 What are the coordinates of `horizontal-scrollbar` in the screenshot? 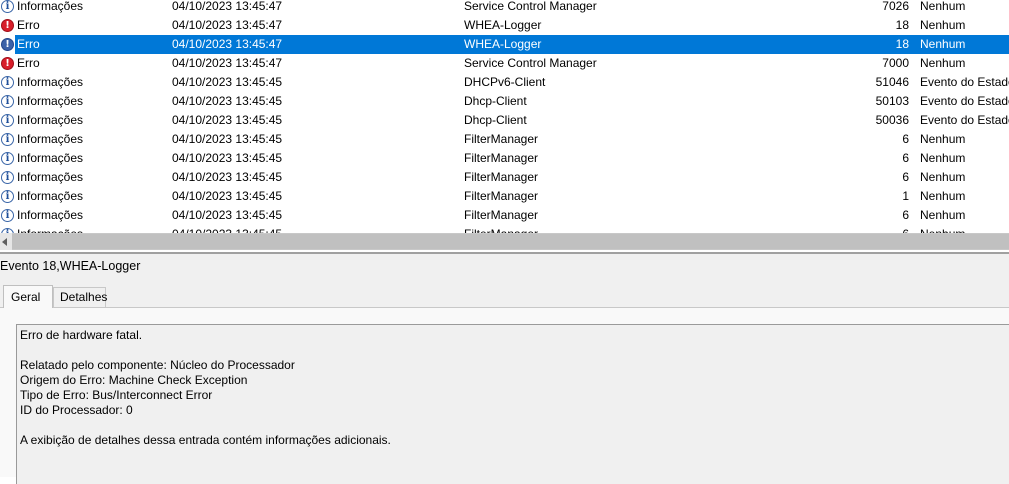 It's located at (504, 241).